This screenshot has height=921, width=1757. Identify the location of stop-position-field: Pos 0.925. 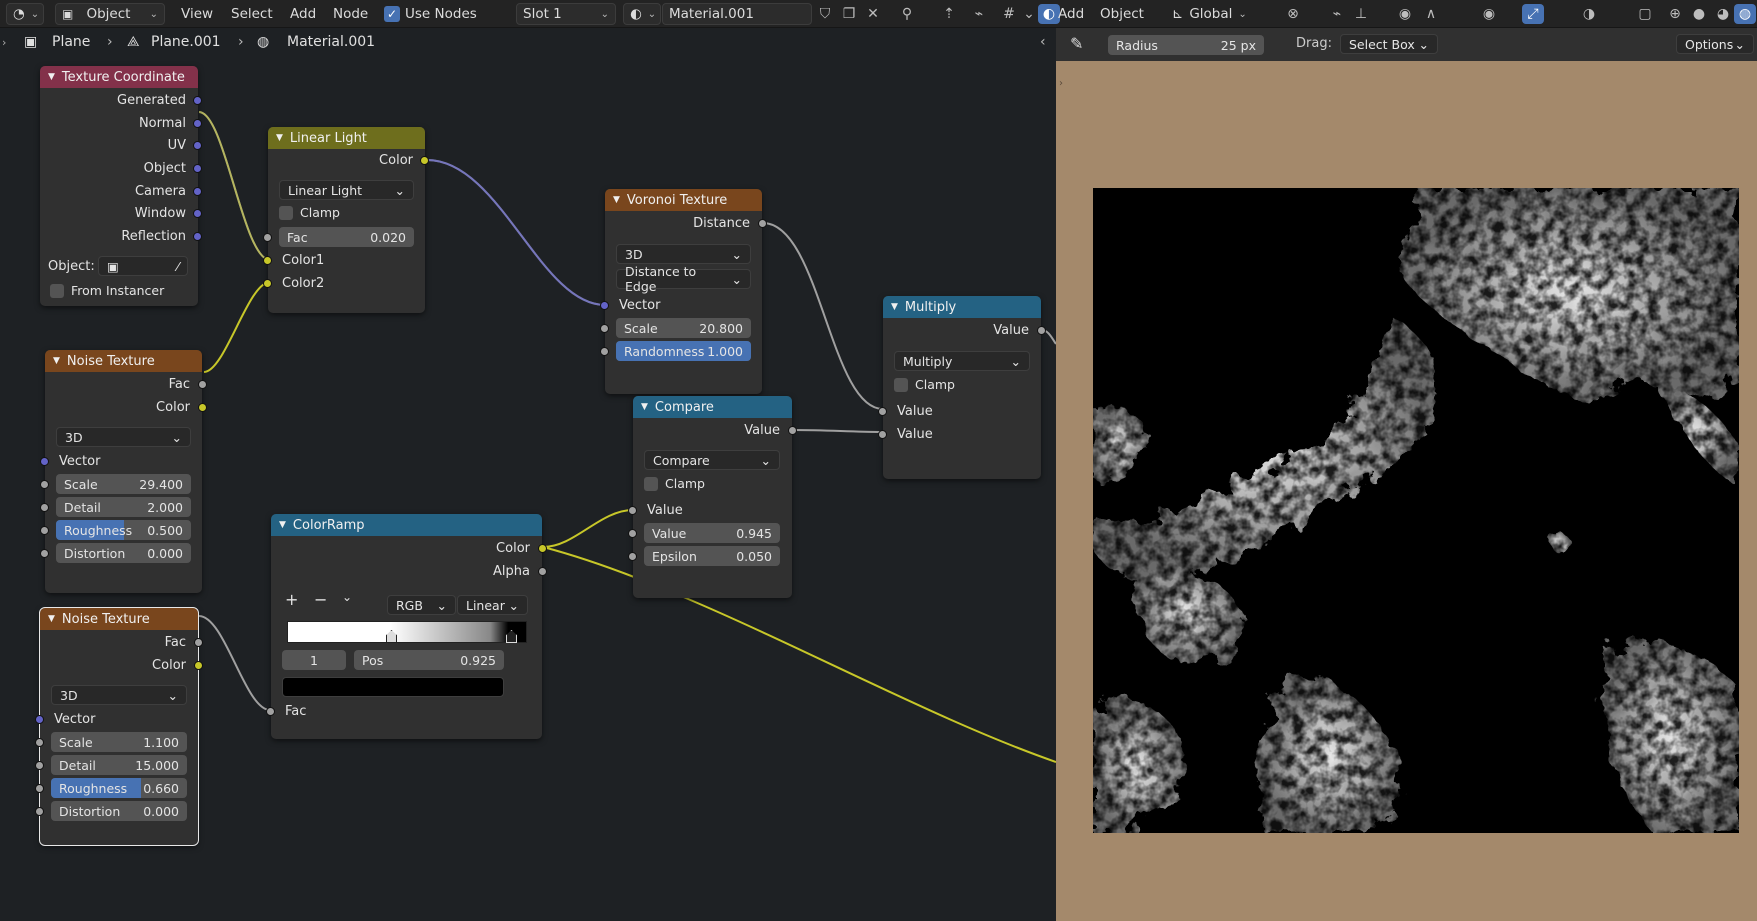
(429, 660).